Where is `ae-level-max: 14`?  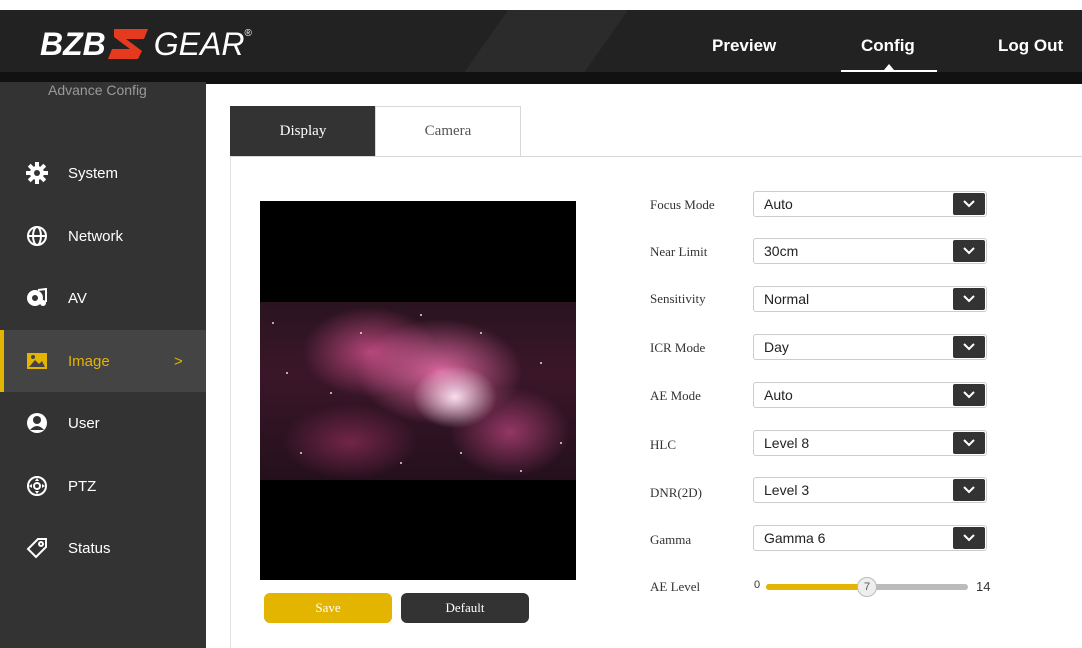
ae-level-max: 14 is located at coordinates (983, 586).